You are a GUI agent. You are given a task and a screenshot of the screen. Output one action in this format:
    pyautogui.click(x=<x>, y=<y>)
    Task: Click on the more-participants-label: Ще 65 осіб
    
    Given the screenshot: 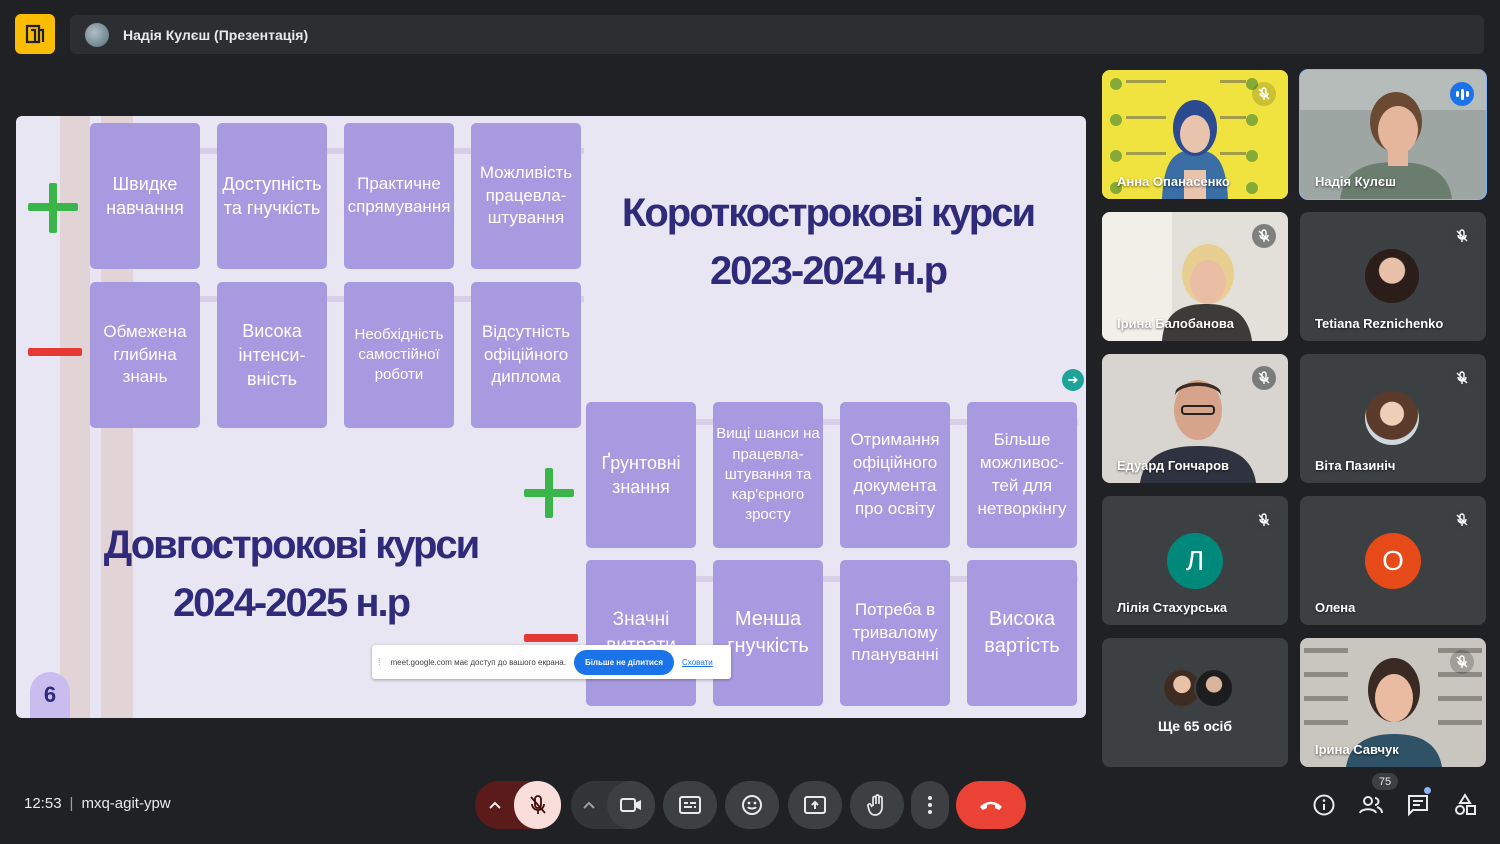 What is the action you would take?
    pyautogui.click(x=1195, y=726)
    